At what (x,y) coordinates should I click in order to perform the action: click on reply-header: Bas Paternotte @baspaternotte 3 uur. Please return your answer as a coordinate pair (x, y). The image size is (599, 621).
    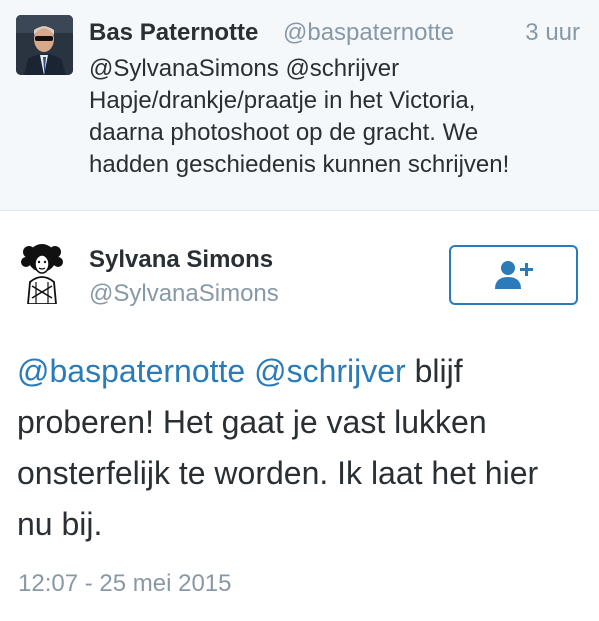
    Looking at the image, I should click on (336, 32).